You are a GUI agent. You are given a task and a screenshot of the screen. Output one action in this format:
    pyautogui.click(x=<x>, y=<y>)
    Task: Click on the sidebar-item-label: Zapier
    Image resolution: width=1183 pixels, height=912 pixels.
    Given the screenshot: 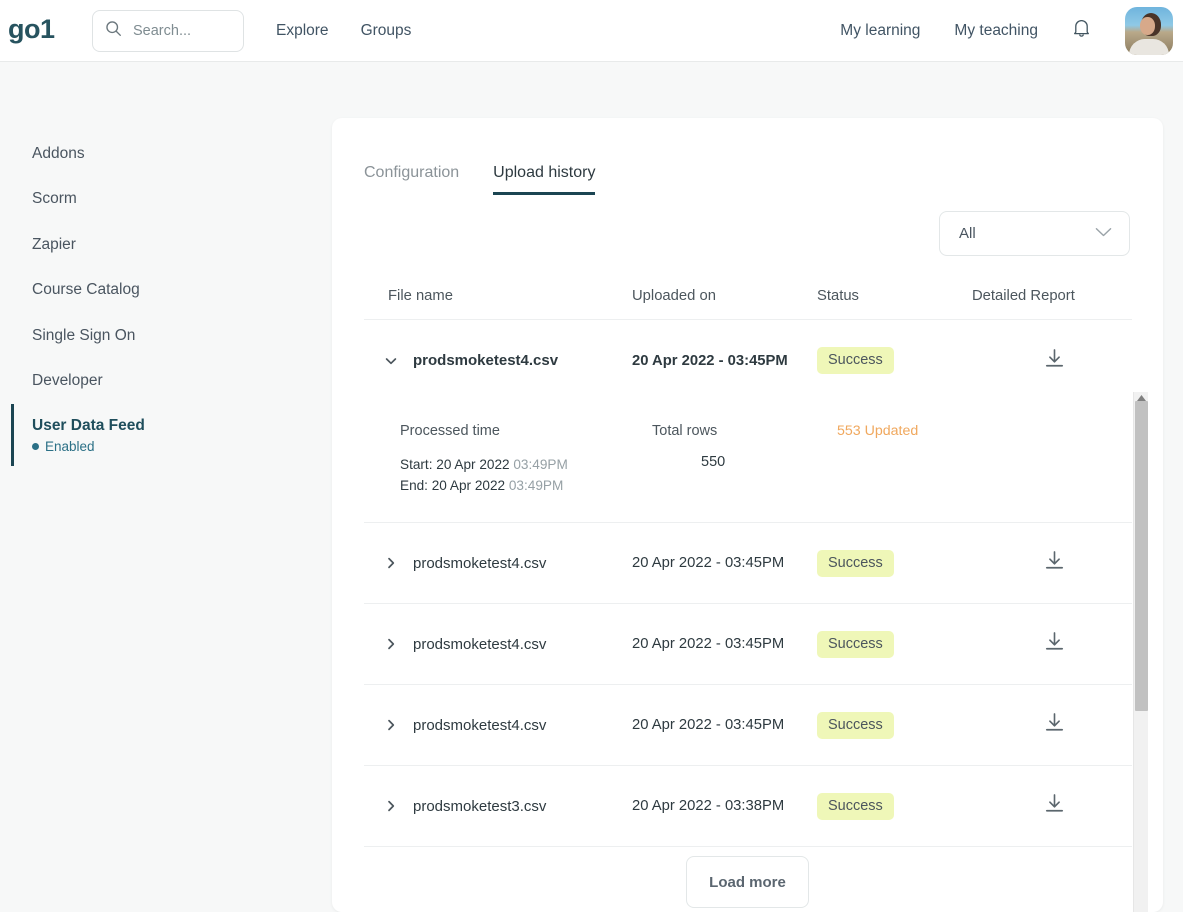 What is the action you would take?
    pyautogui.click(x=54, y=244)
    